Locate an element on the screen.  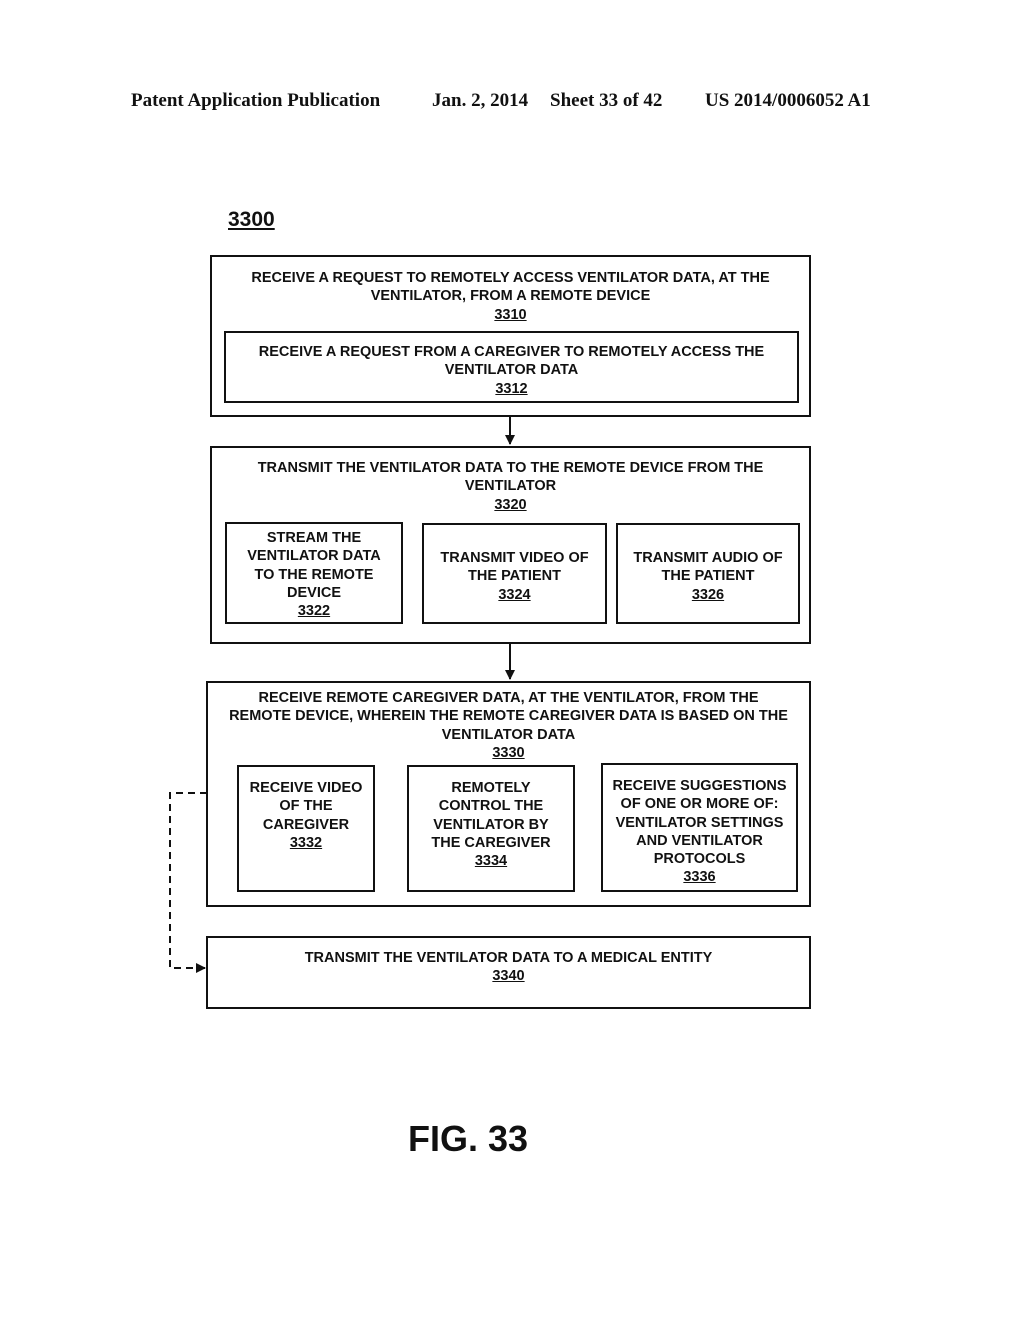
figure-label: FIG. 33 is located at coordinates (468, 1138).